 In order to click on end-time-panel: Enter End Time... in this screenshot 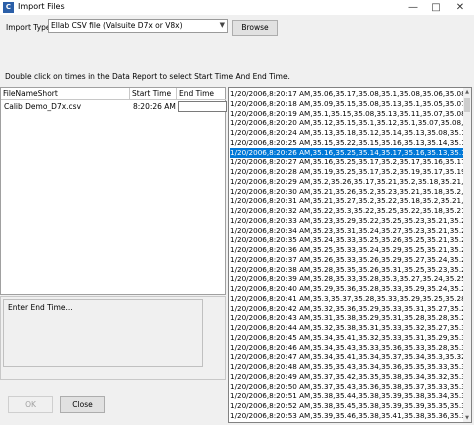, I will do `click(113, 338)`.